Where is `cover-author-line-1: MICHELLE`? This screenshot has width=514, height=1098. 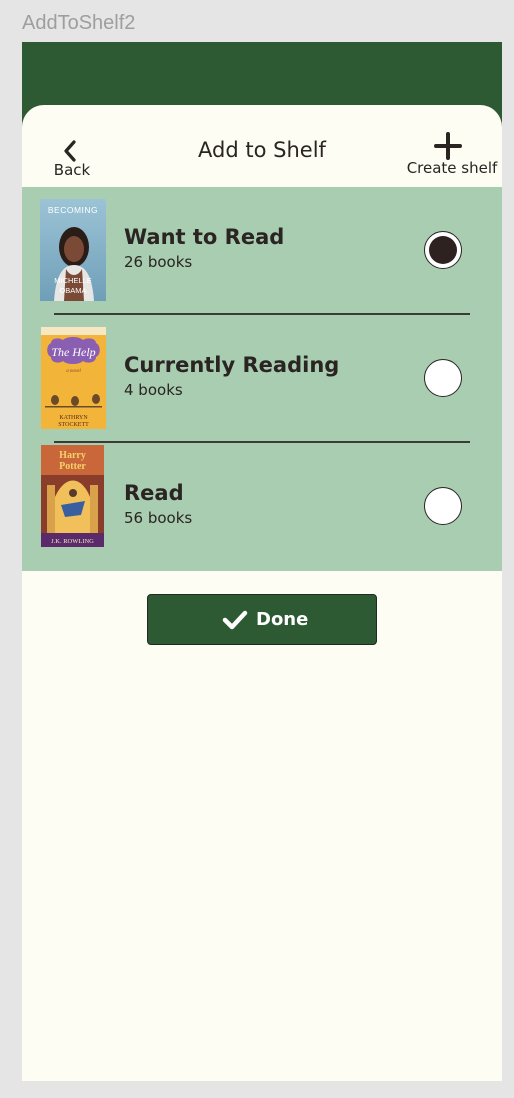 cover-author-line-1: MICHELLE is located at coordinates (73, 280).